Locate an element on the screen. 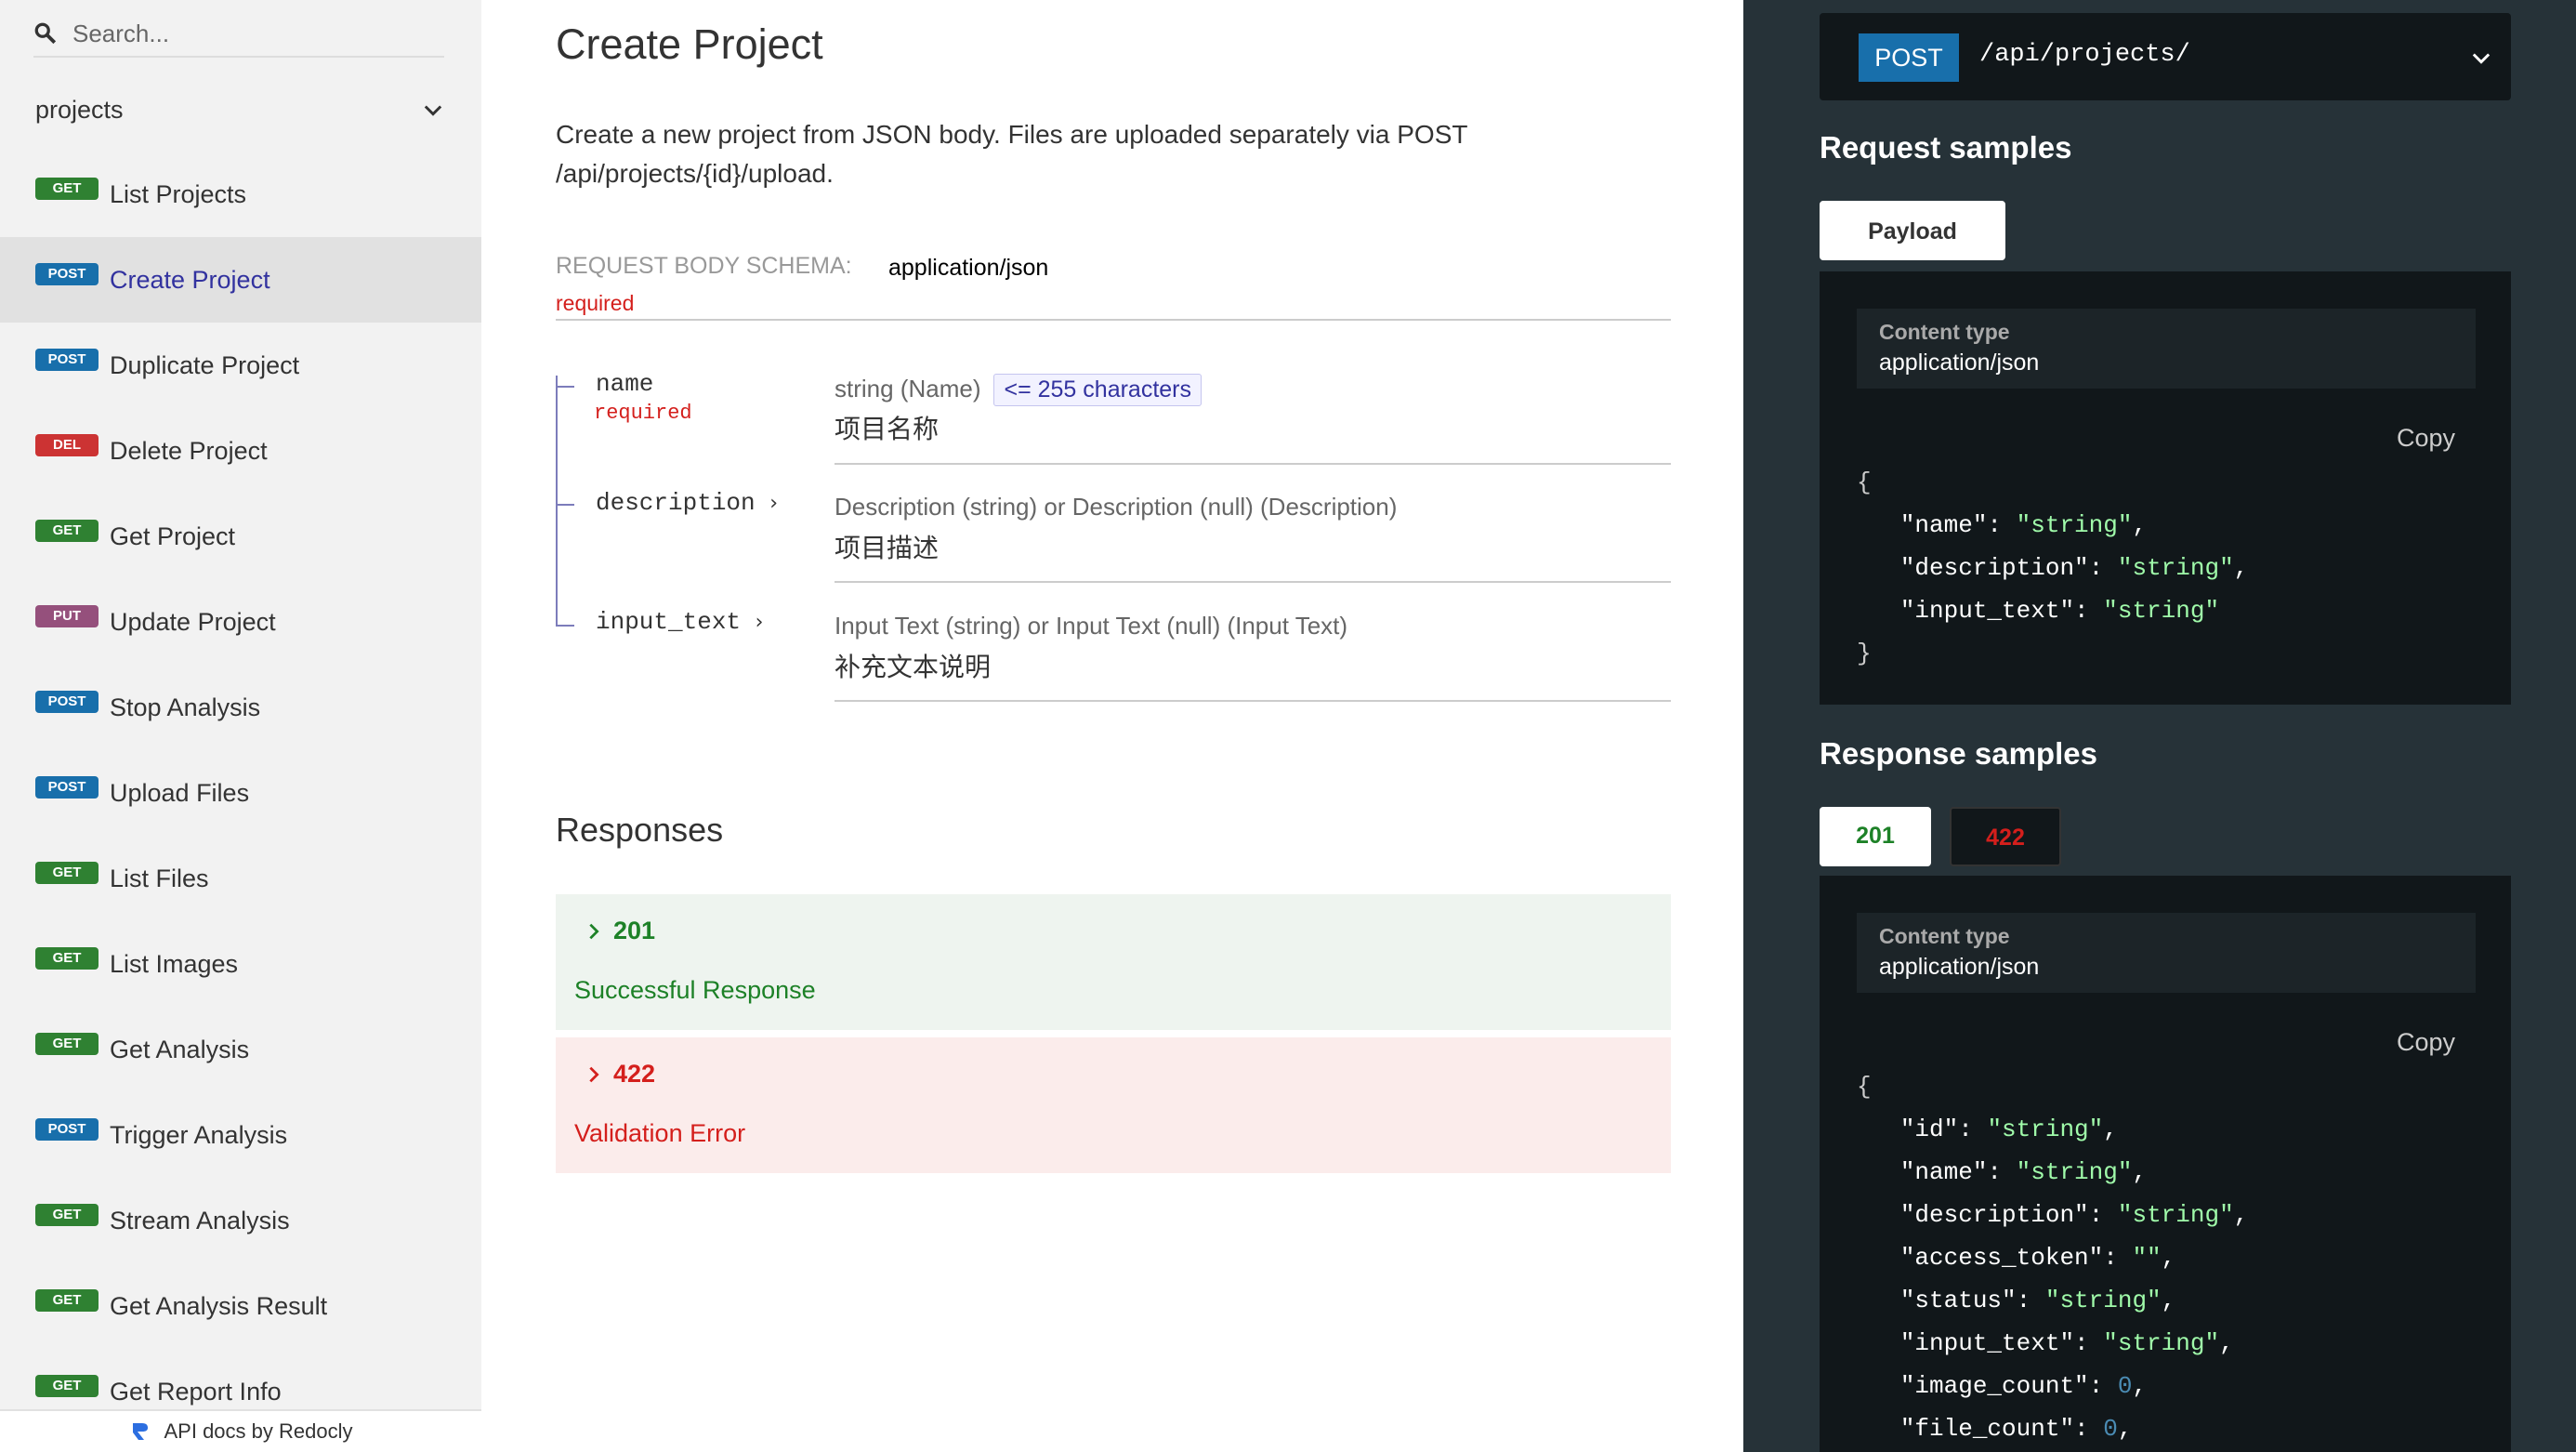 This screenshot has width=2576, height=1452. sidebar-item-update-project: PUT Update Project is located at coordinates (240, 622).